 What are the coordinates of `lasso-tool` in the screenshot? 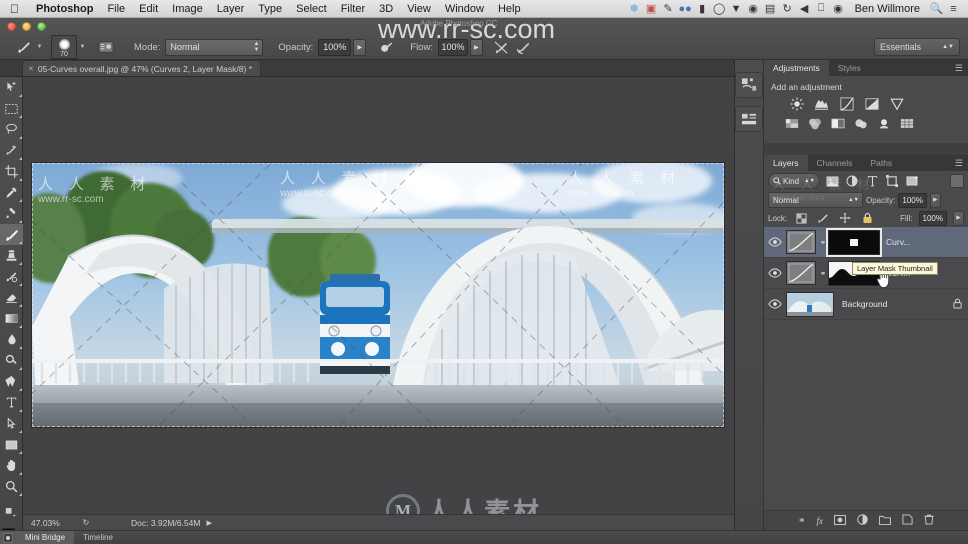 It's located at (11, 129).